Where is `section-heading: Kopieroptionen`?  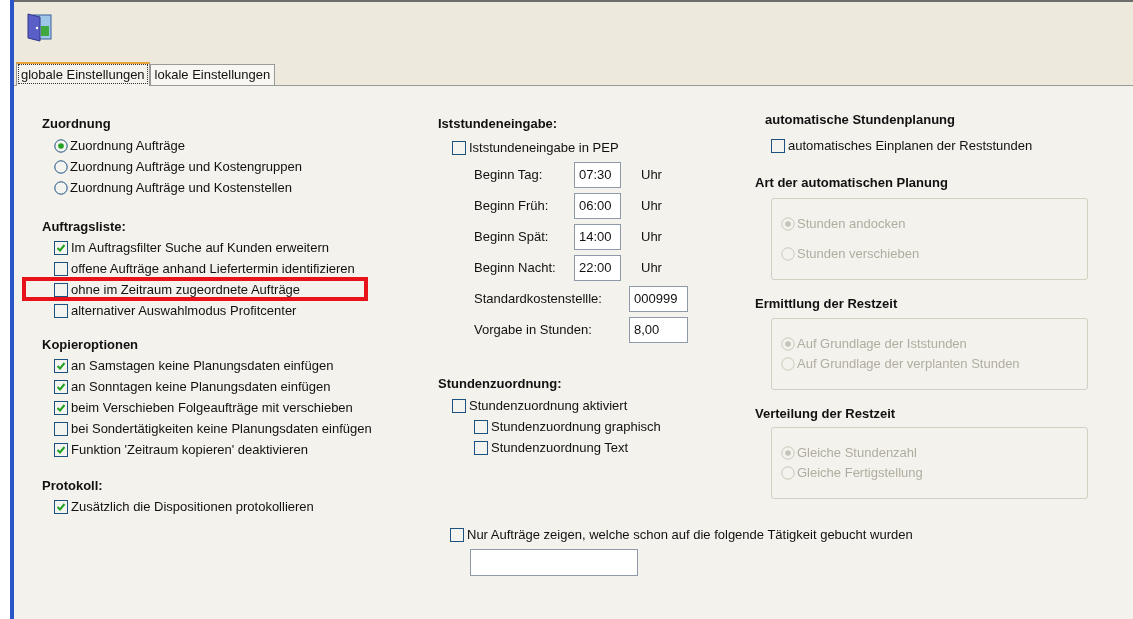 section-heading: Kopieroptionen is located at coordinates (91, 345).